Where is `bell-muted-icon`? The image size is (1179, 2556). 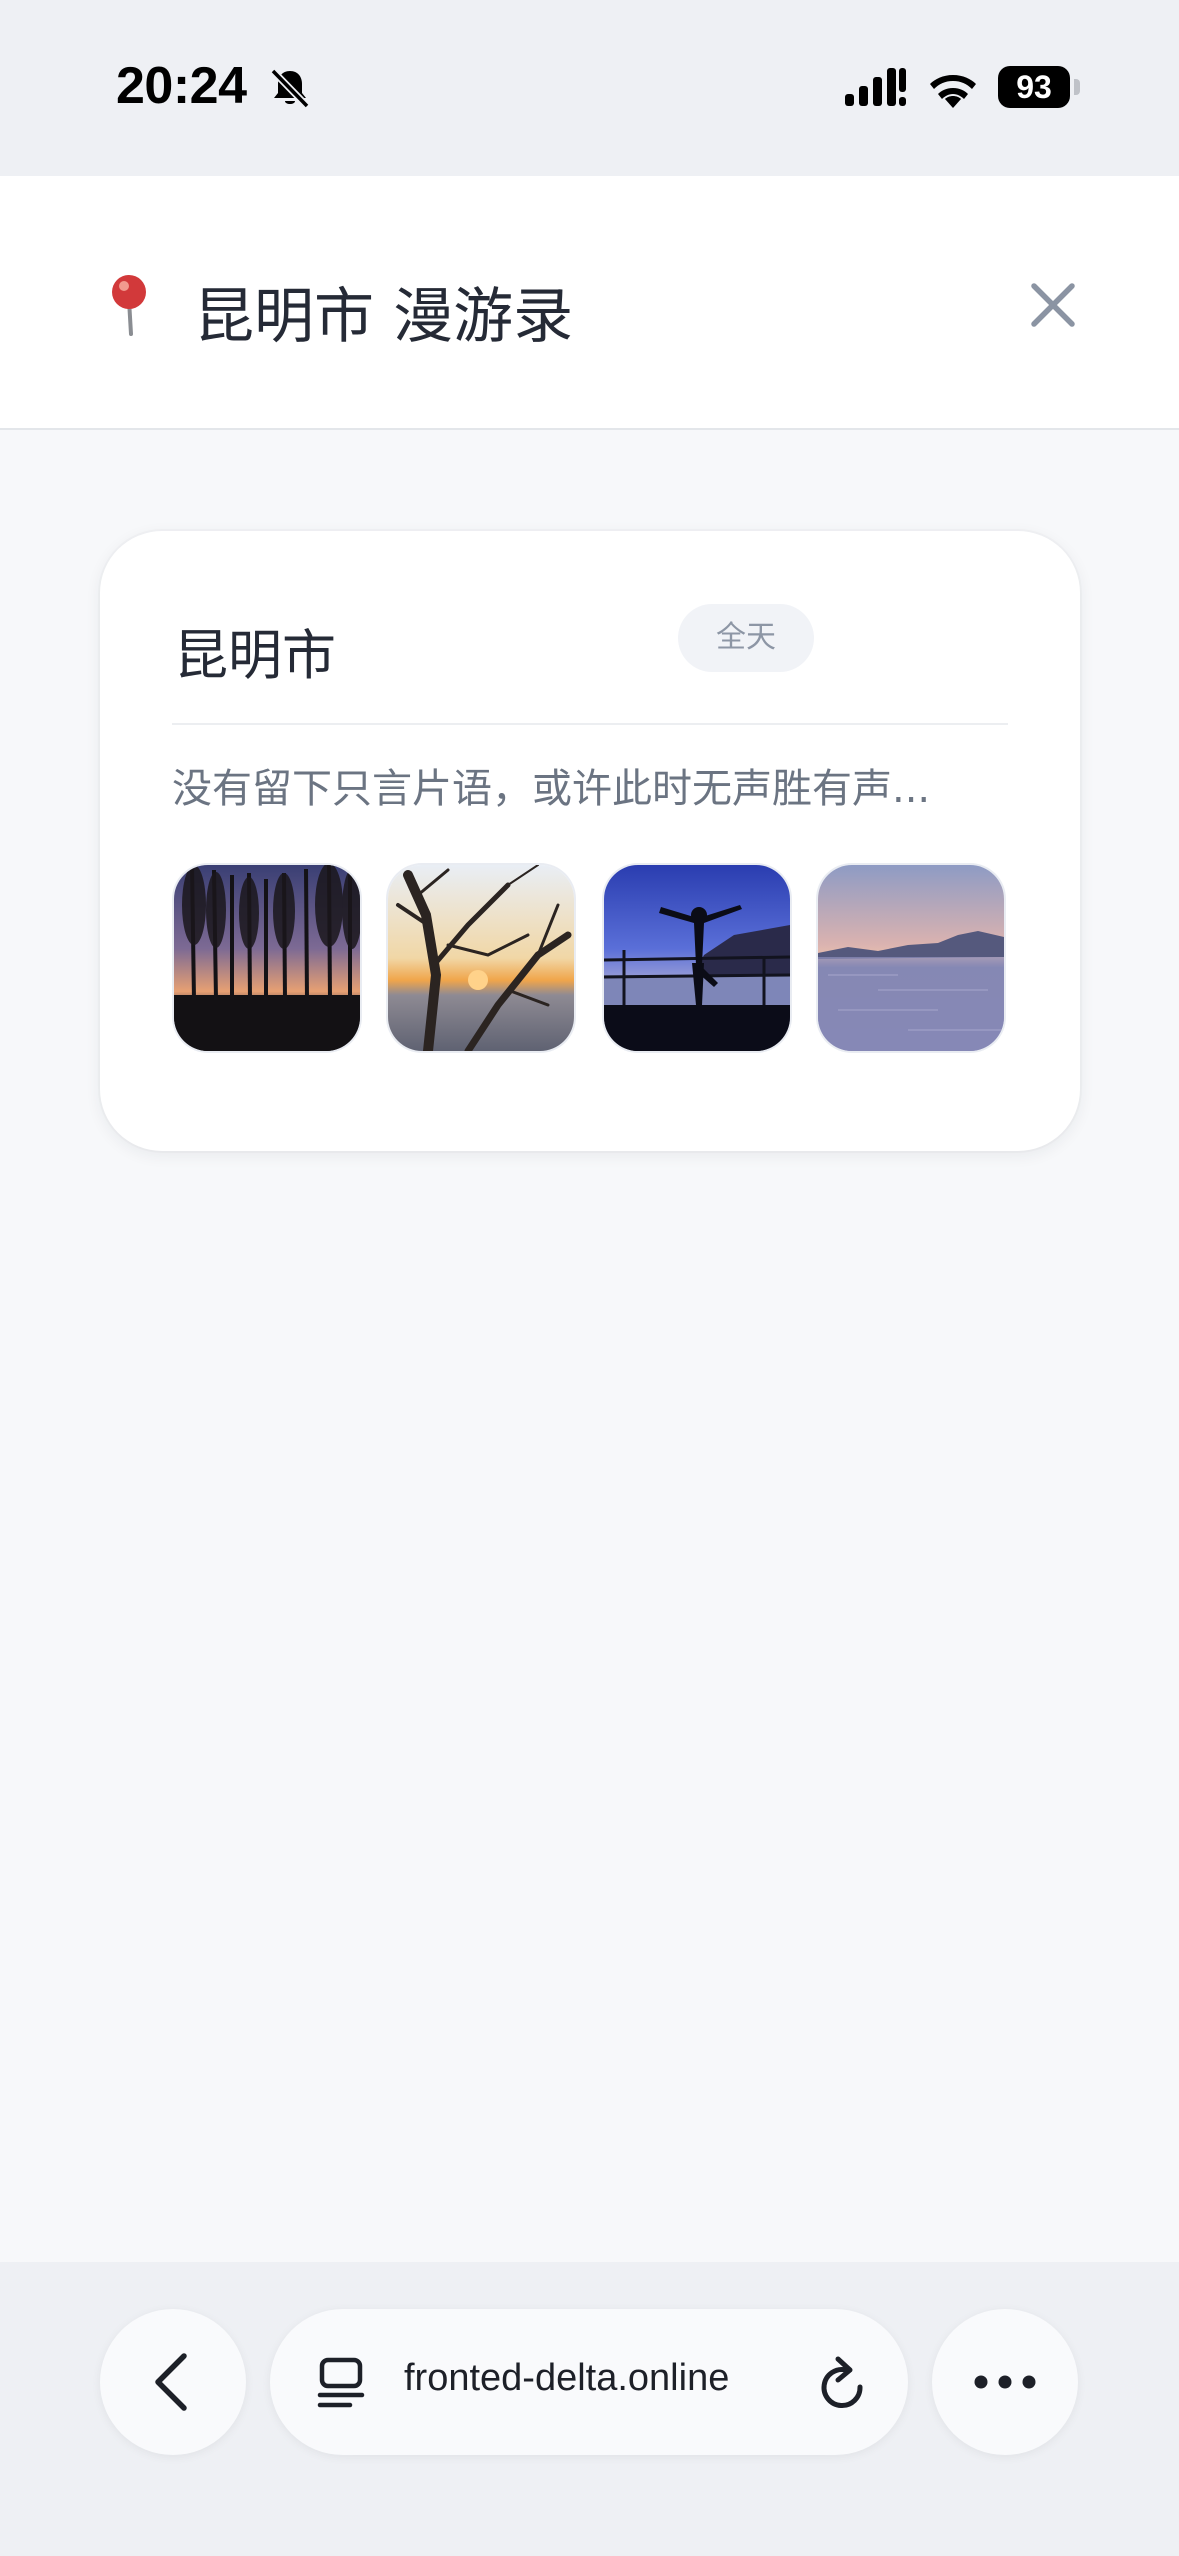 bell-muted-icon is located at coordinates (290, 88).